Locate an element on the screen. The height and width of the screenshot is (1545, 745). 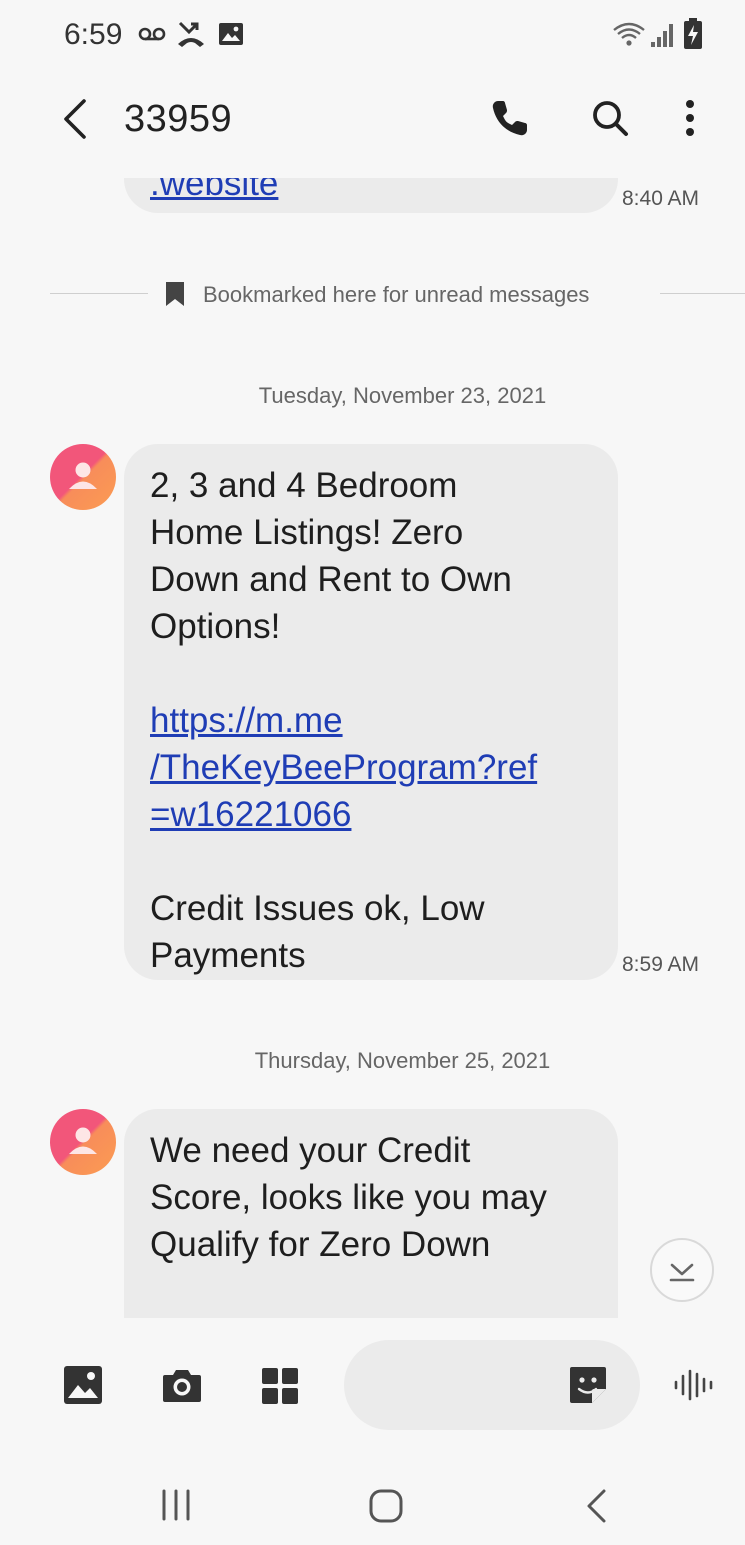
message-time: 8:40 AM is located at coordinates (661, 198).